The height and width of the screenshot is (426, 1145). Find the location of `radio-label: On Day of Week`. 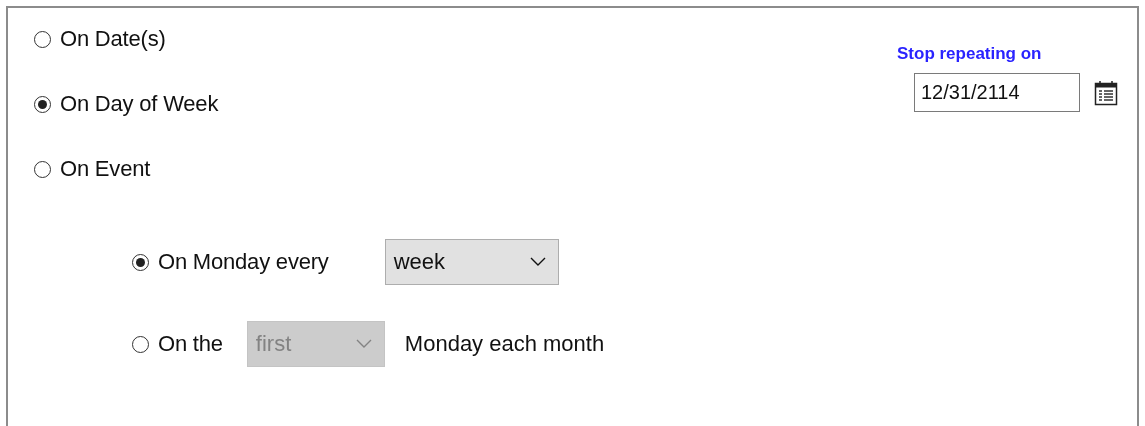

radio-label: On Day of Week is located at coordinates (139, 104).